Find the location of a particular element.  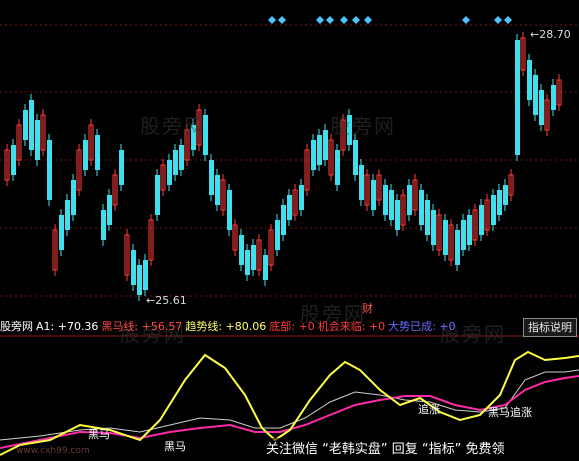

opportunity-value: 机会来临: +0 is located at coordinates (351, 326).